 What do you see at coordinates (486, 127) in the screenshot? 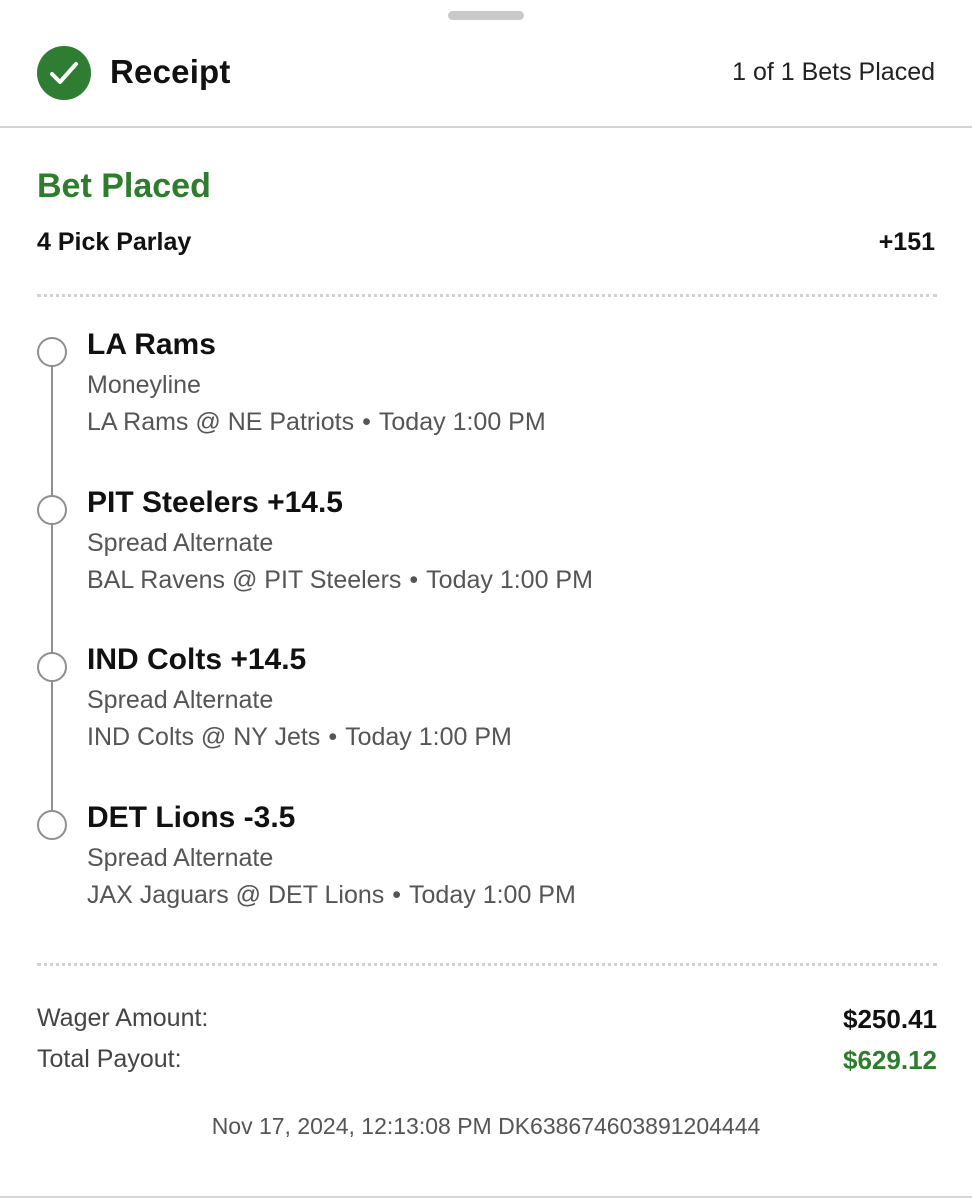
I see `header-divider` at bounding box center [486, 127].